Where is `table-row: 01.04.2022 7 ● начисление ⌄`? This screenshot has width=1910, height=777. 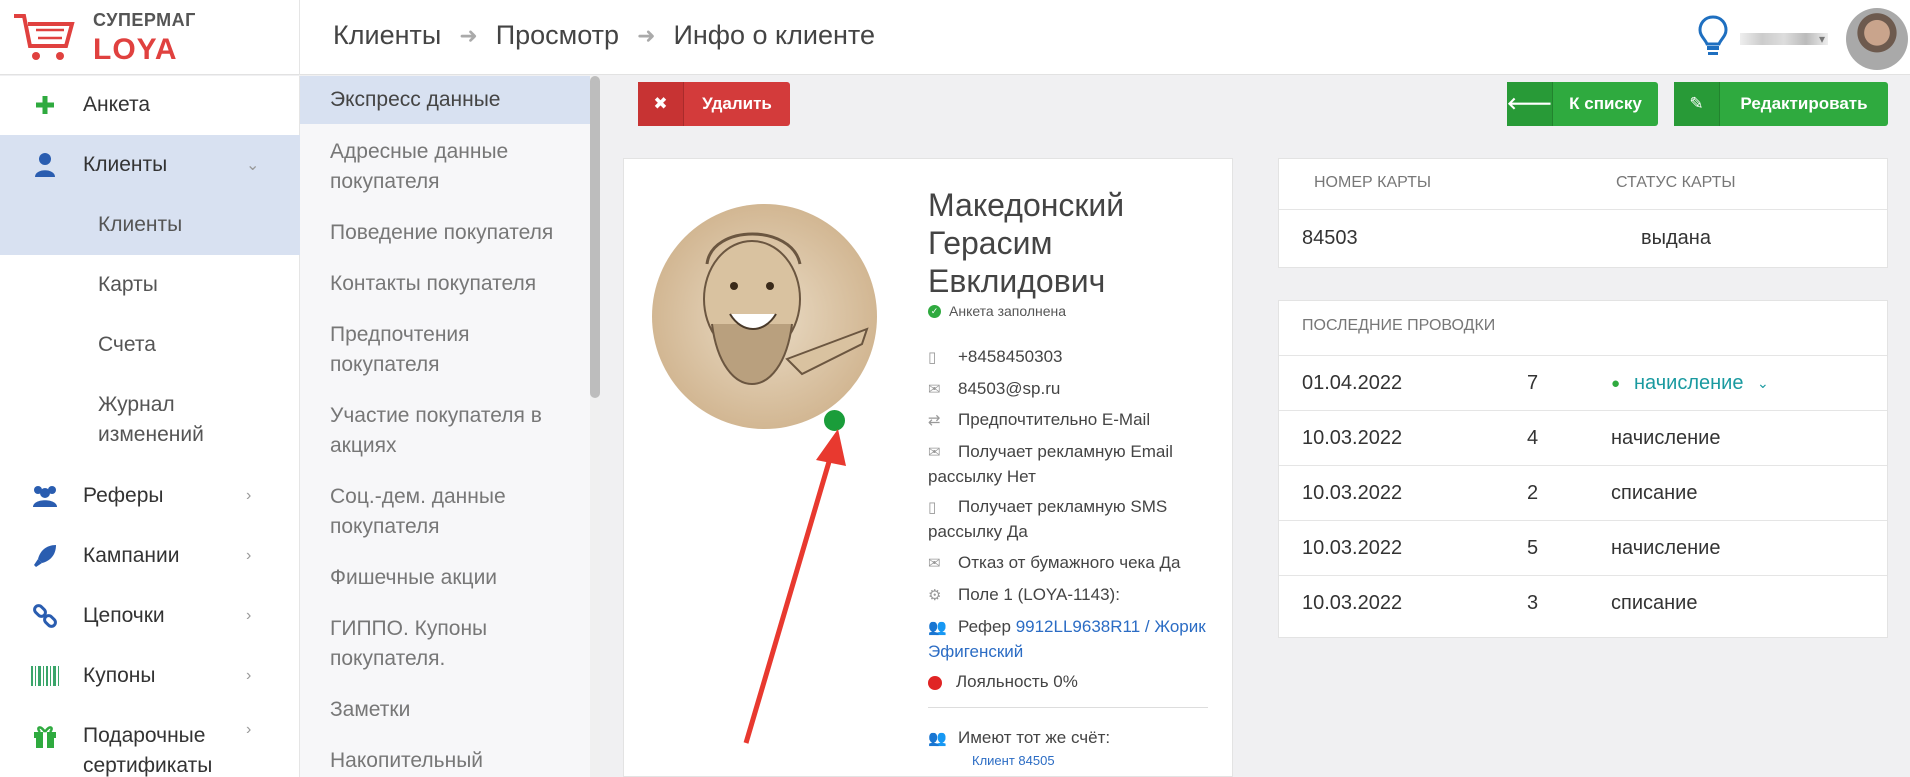 table-row: 01.04.2022 7 ● начисление ⌄ is located at coordinates (1583, 382).